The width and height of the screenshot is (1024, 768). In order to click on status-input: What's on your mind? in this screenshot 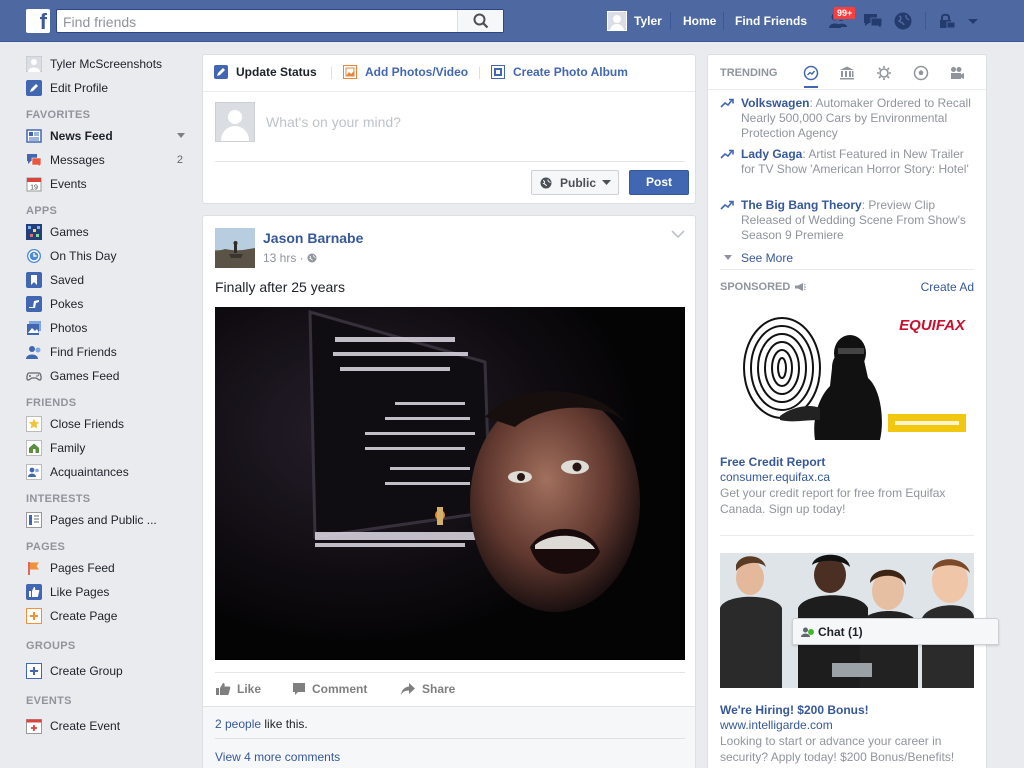, I will do `click(333, 122)`.